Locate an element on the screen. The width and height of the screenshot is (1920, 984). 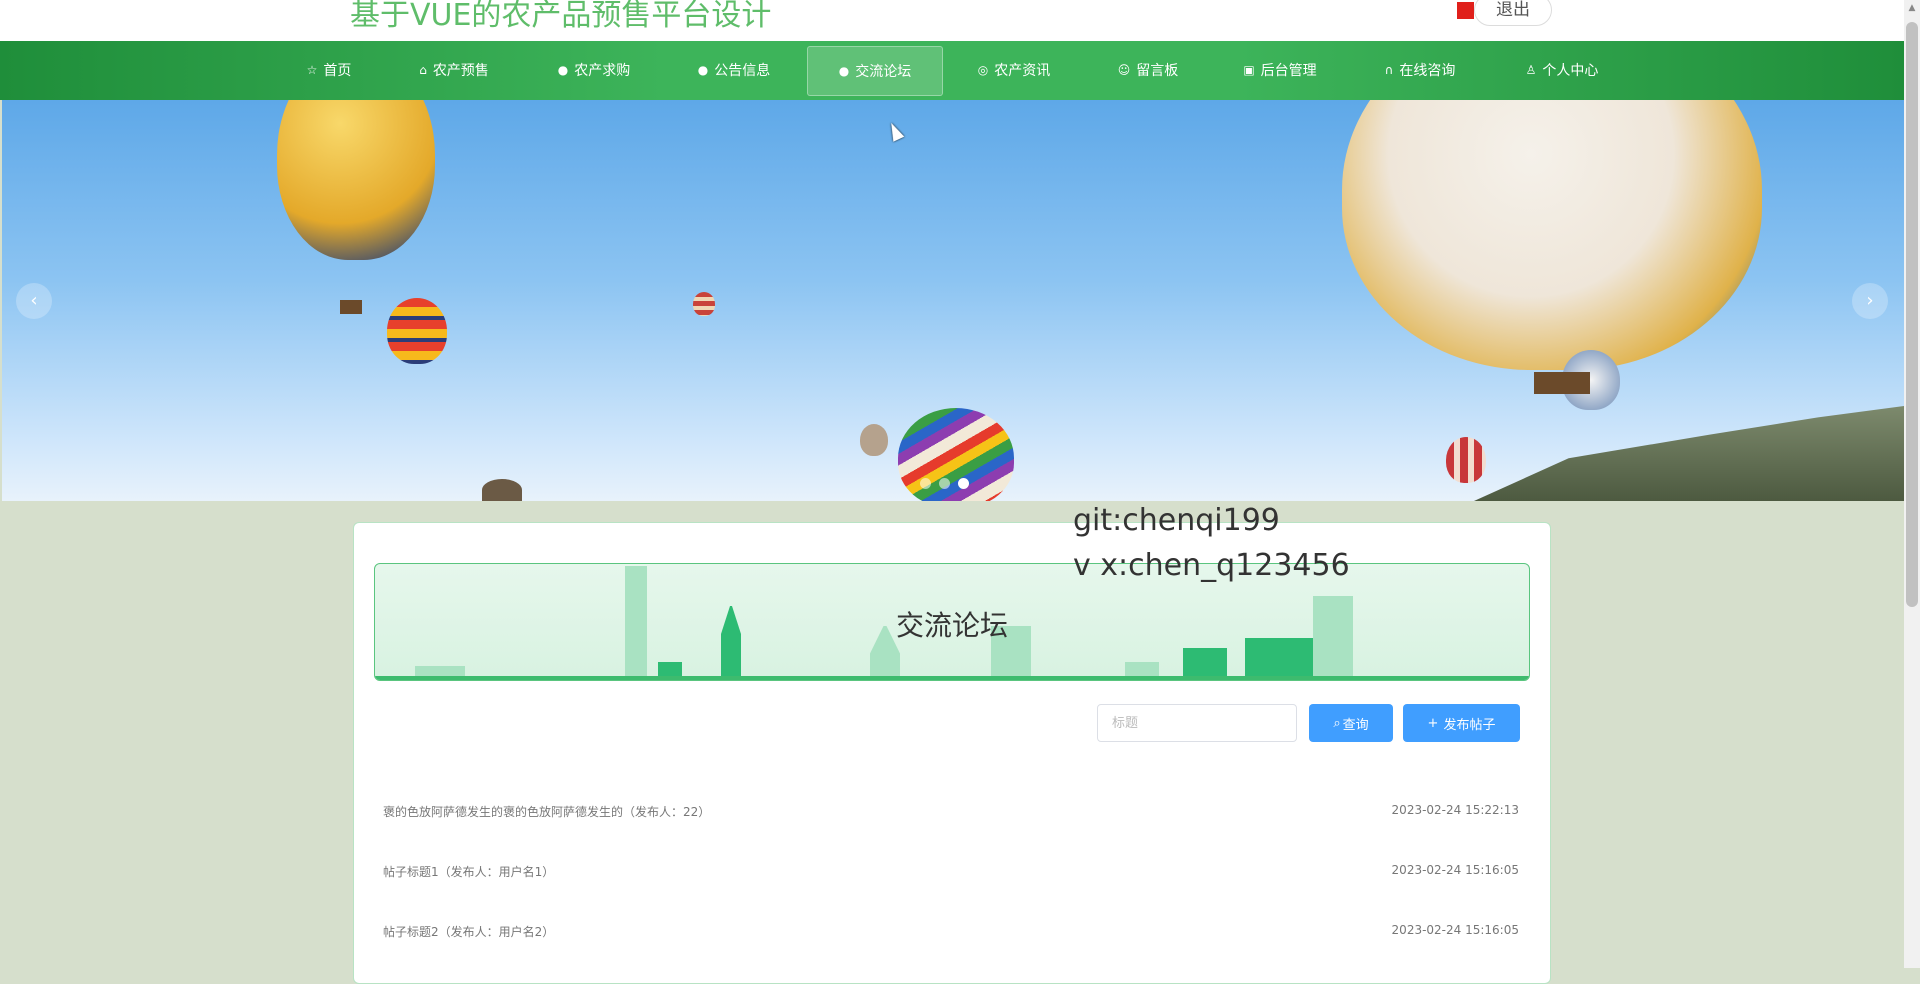
nav-item-label: 农产资讯 is located at coordinates (1022, 71).